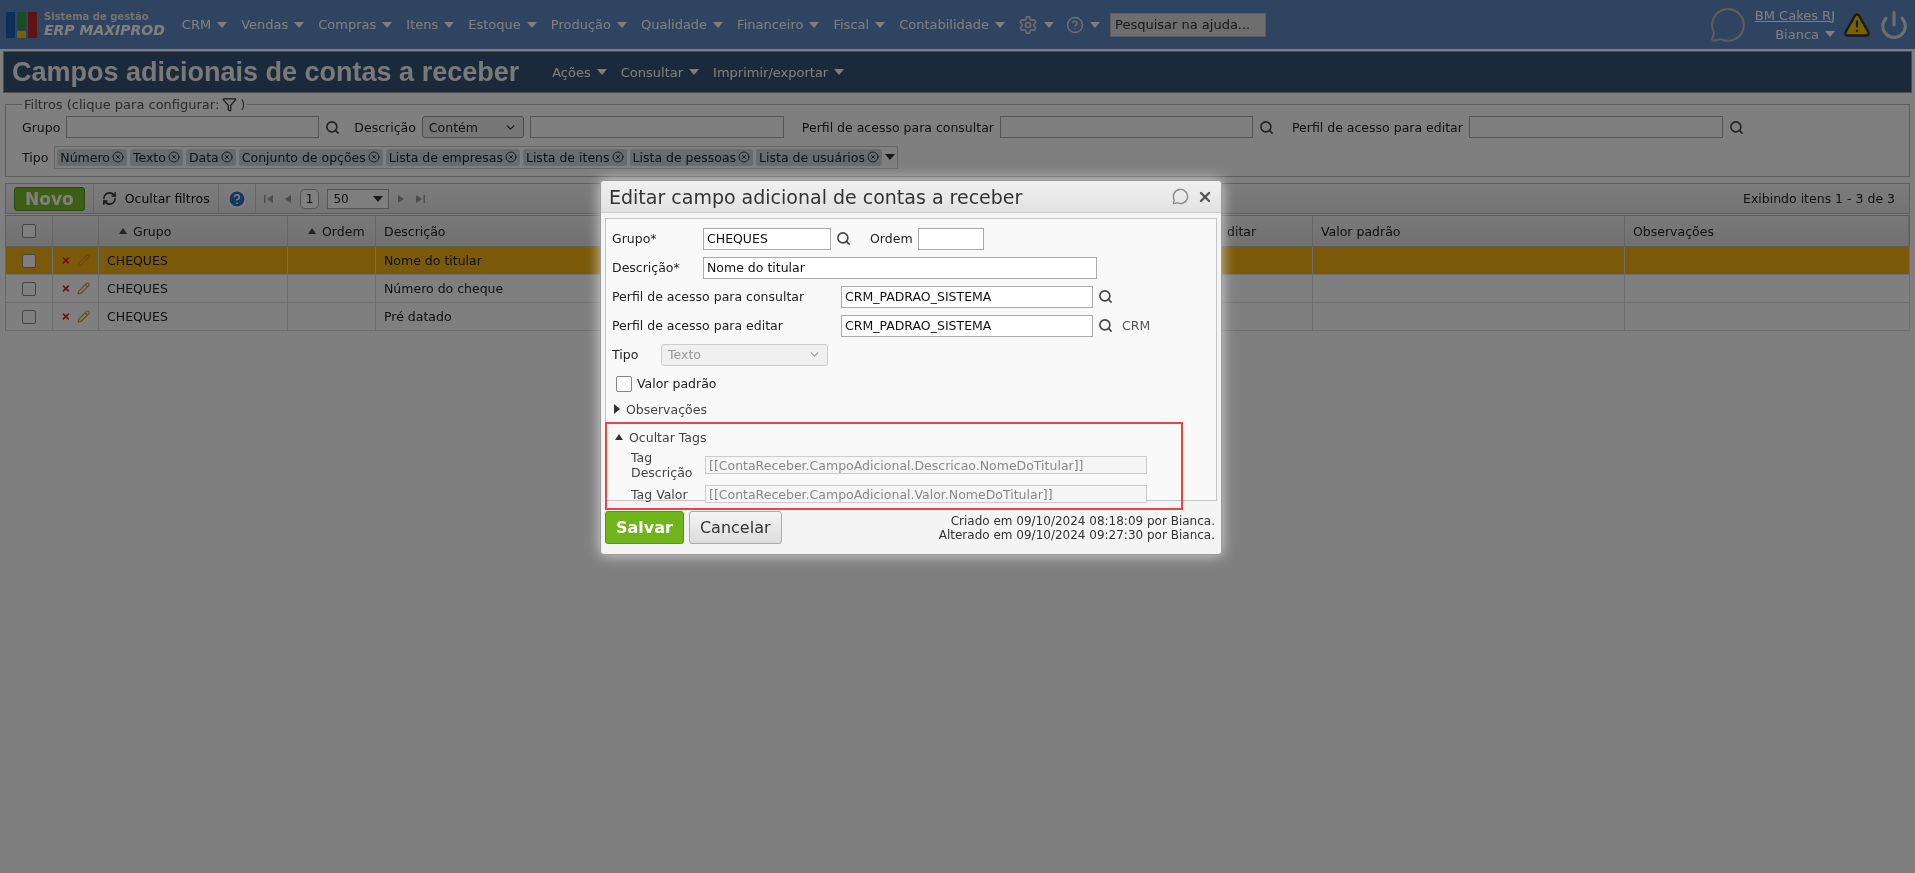  I want to click on filter-label: Descrição, so click(385, 127).